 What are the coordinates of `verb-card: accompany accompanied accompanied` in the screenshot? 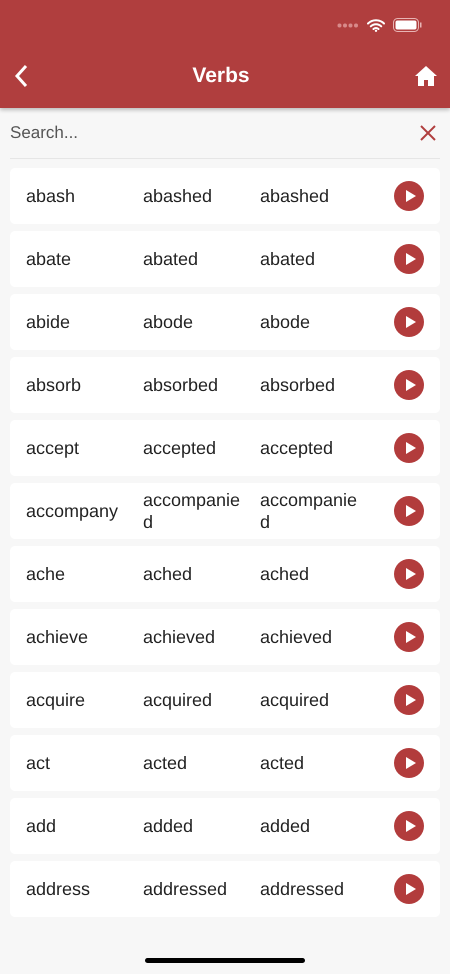 It's located at (225, 511).